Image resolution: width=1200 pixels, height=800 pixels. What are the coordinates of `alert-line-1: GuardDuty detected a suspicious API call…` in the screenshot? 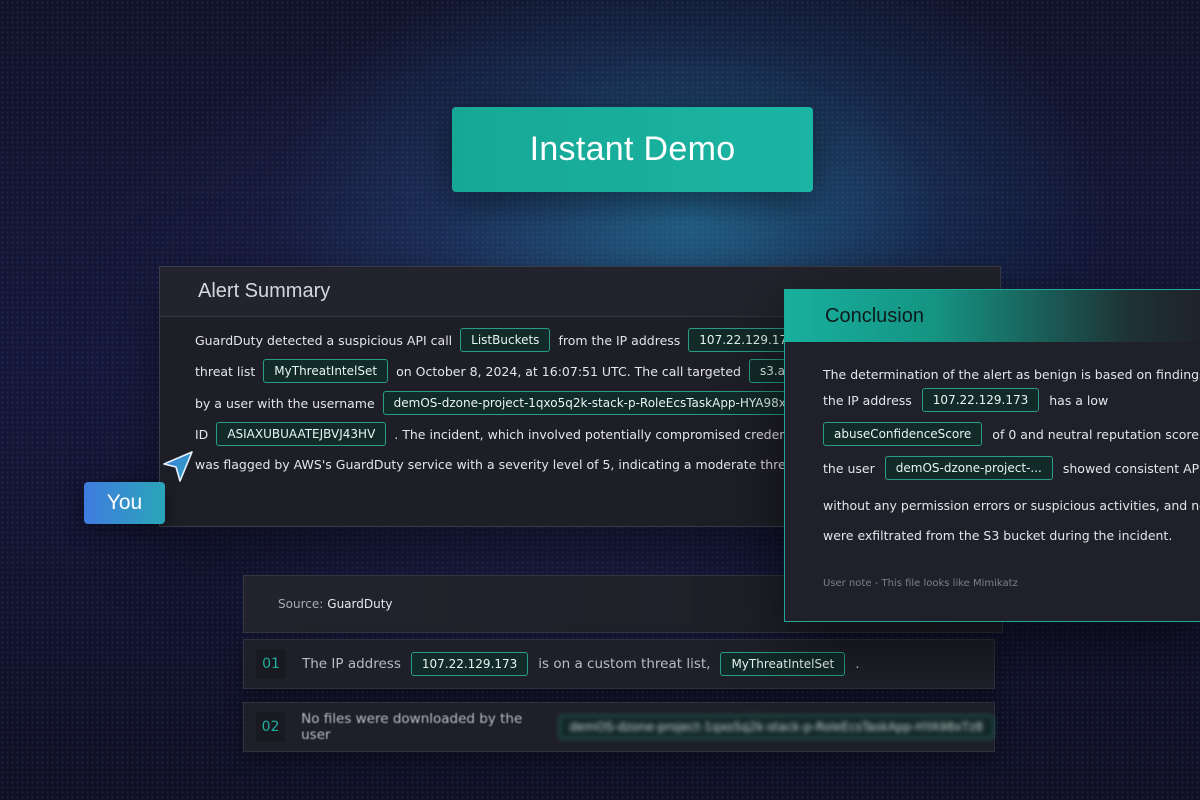 It's located at (513, 340).